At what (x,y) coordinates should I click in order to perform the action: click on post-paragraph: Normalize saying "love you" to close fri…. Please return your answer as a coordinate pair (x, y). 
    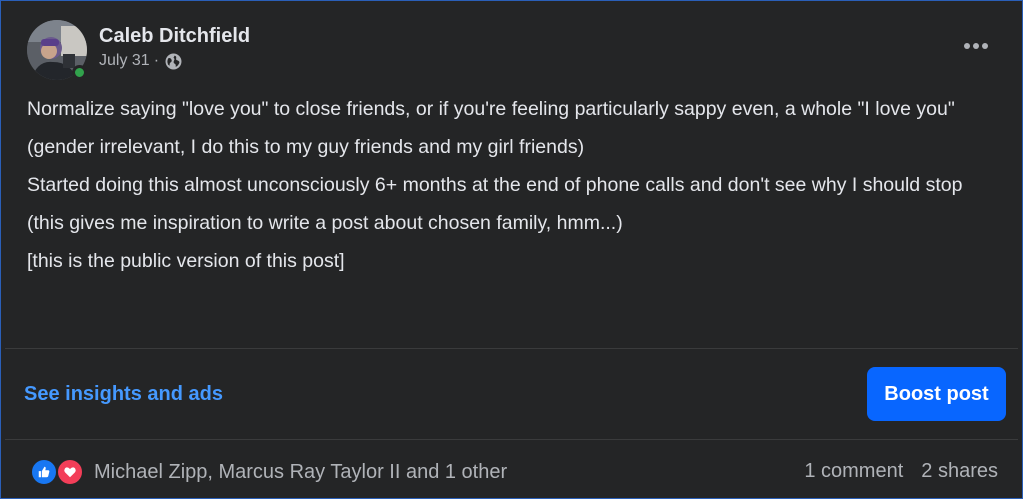
    Looking at the image, I should click on (491, 109).